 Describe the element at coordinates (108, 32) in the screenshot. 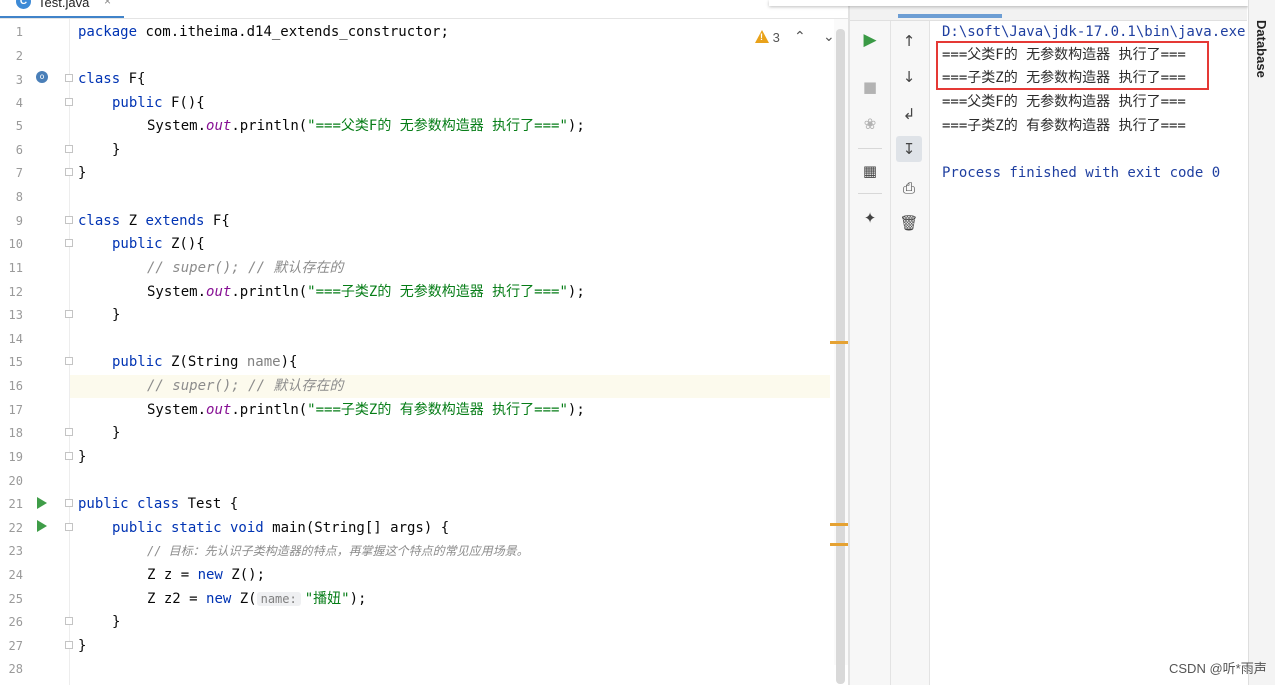

I see `code-token: package` at that location.